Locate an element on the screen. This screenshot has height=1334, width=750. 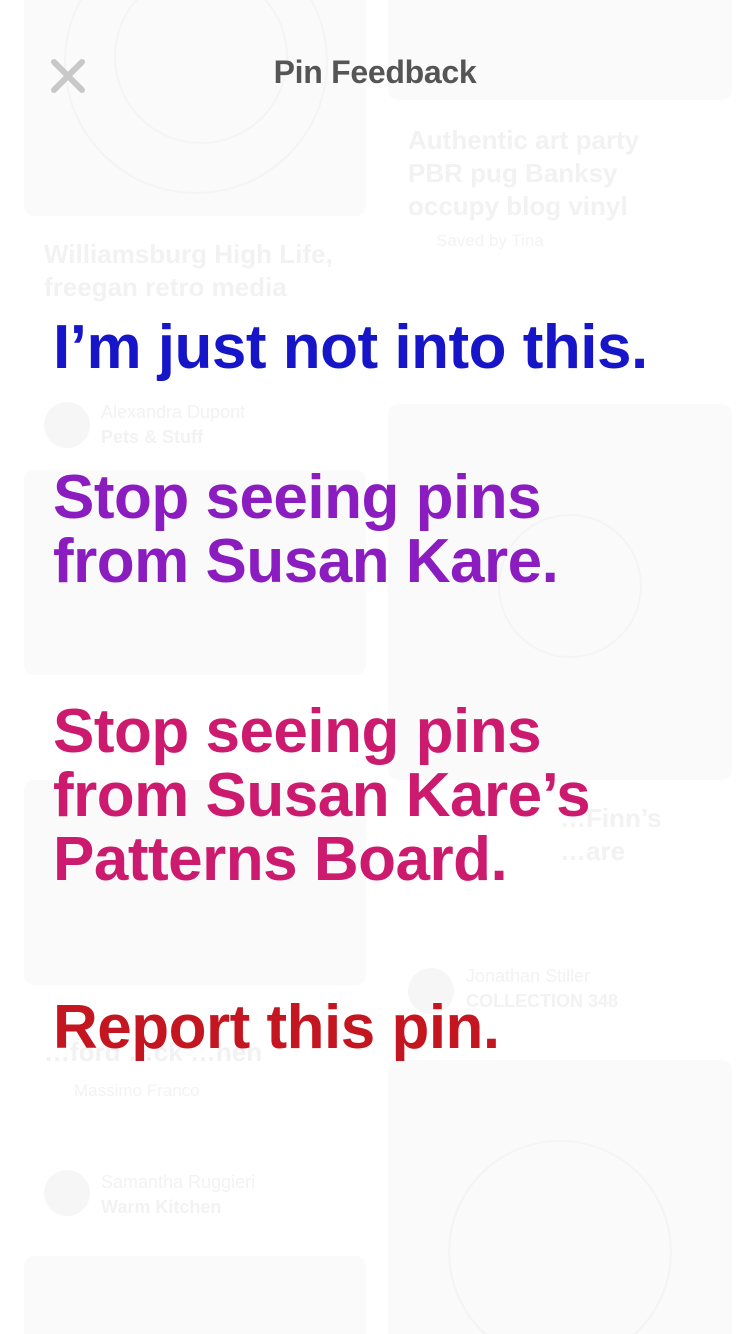
page-title: Pin Feedback is located at coordinates (375, 72).